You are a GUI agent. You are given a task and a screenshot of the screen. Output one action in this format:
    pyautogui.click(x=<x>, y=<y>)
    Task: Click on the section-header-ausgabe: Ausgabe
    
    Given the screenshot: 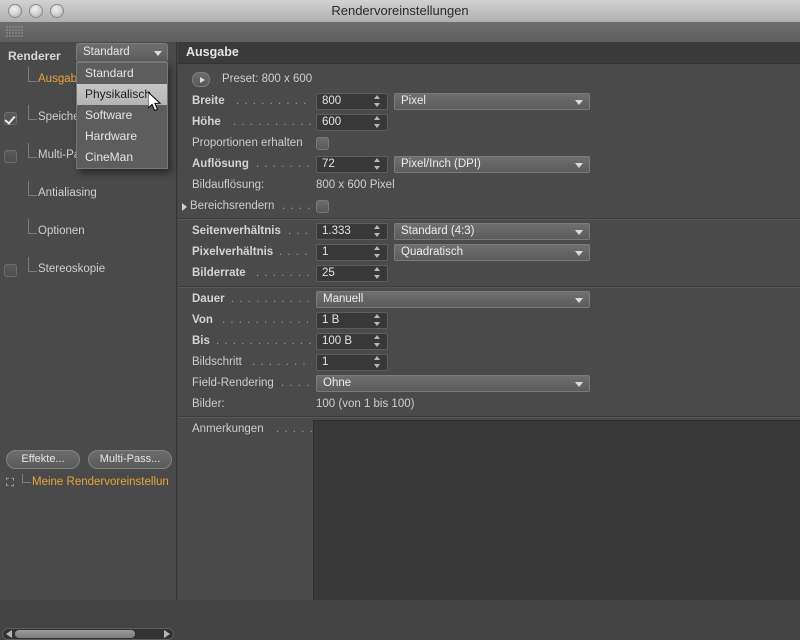 What is the action you would take?
    pyautogui.click(x=489, y=53)
    